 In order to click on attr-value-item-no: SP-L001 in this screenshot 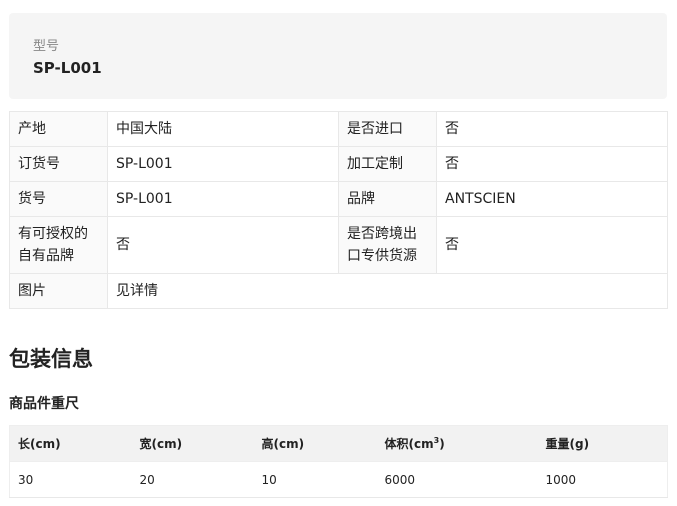, I will do `click(223, 199)`.